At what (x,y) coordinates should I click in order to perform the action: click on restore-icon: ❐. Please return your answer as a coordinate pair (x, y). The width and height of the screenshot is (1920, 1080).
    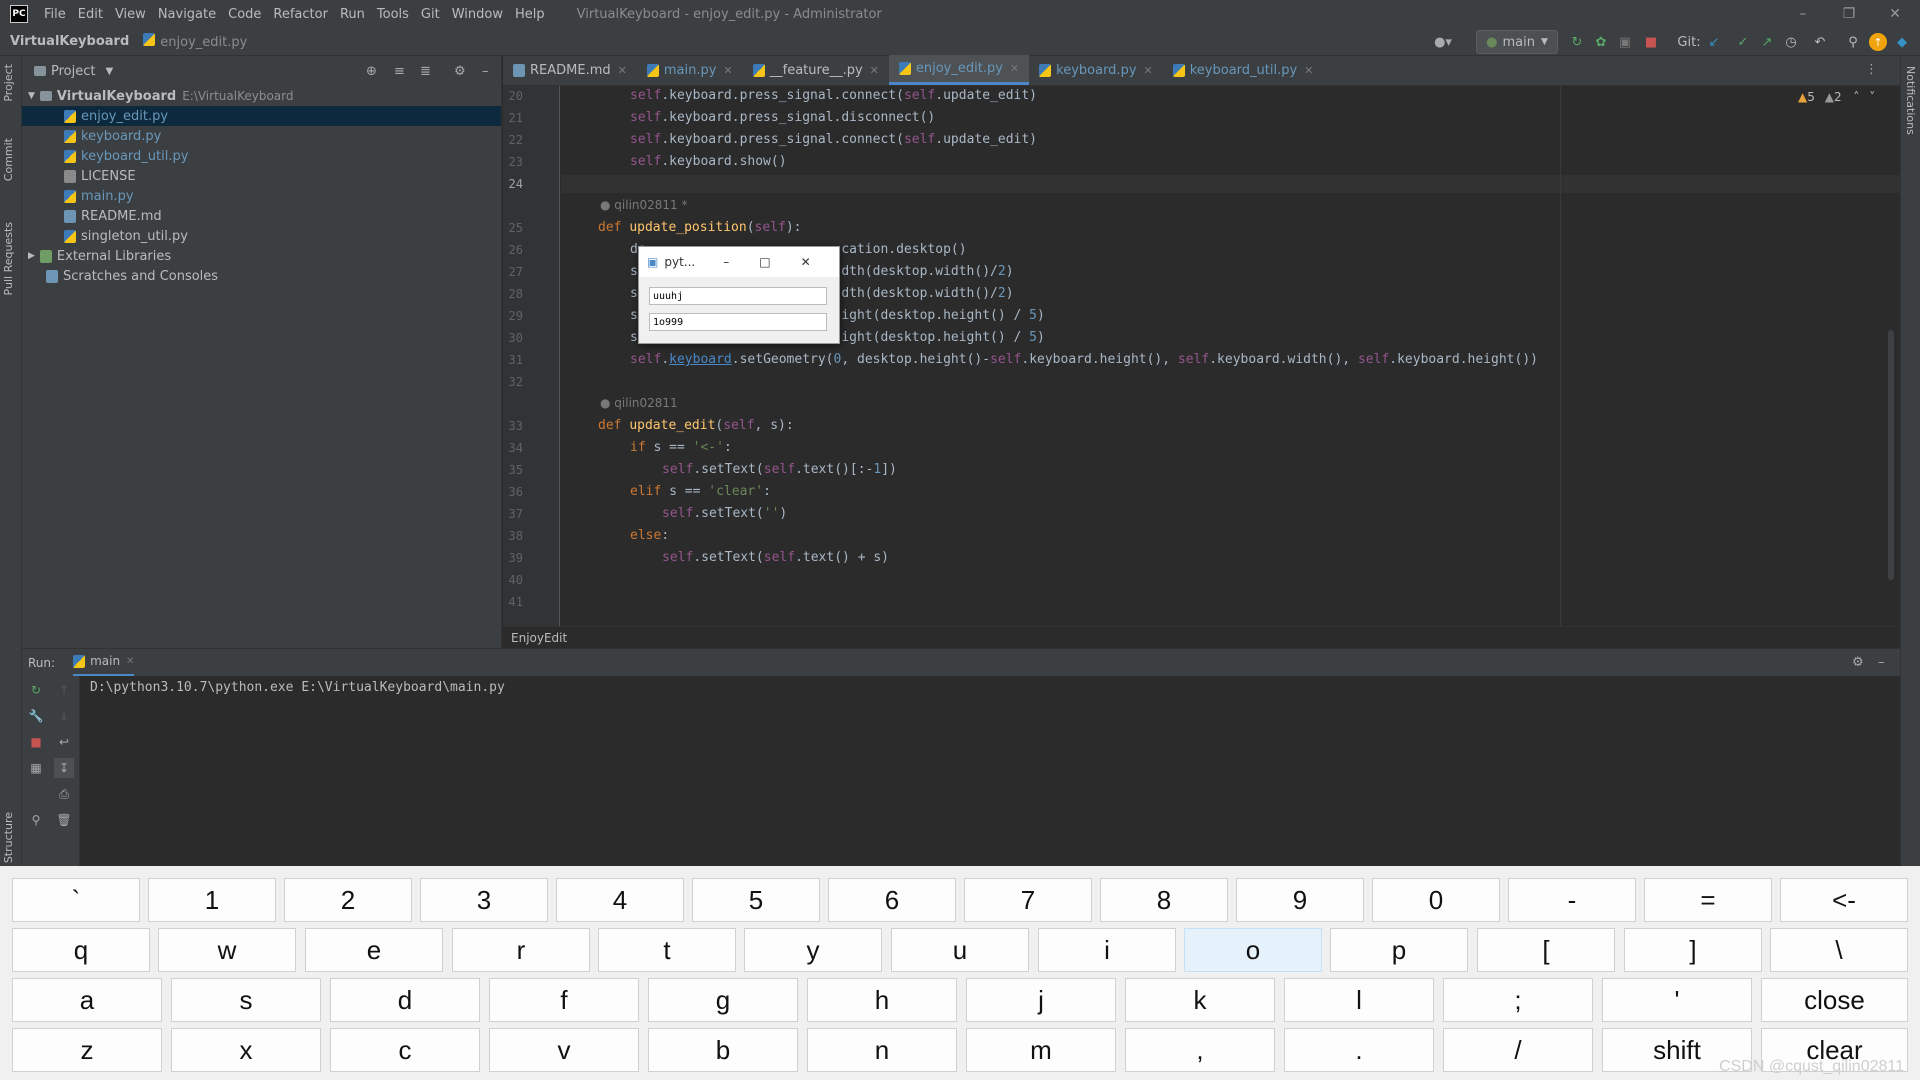
    Looking at the image, I should click on (1849, 14).